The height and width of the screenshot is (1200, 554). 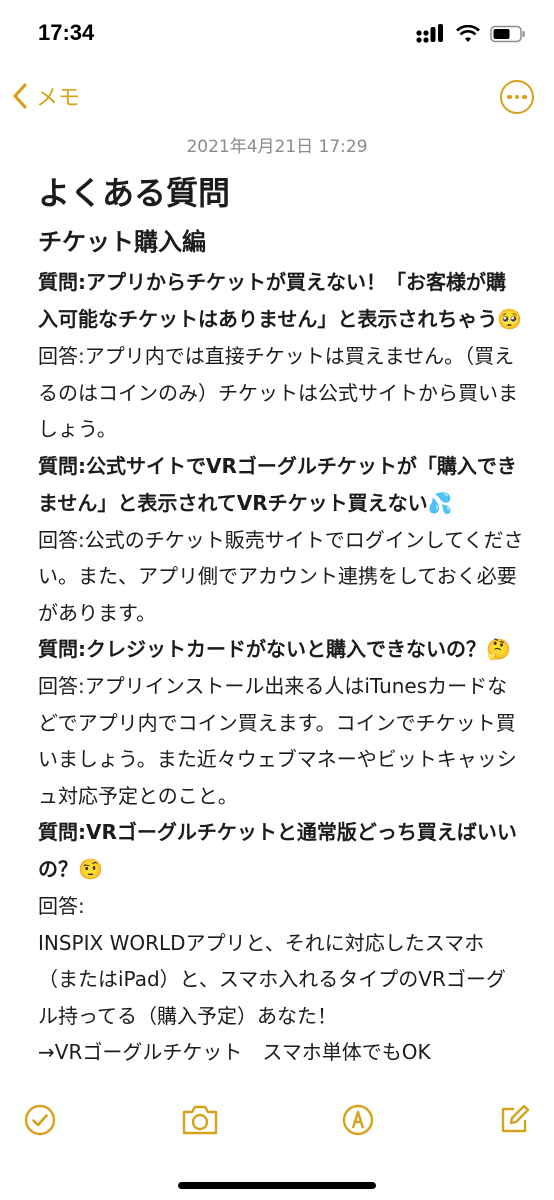 What do you see at coordinates (134, 193) in the screenshot?
I see `note-title: よくある質問` at bounding box center [134, 193].